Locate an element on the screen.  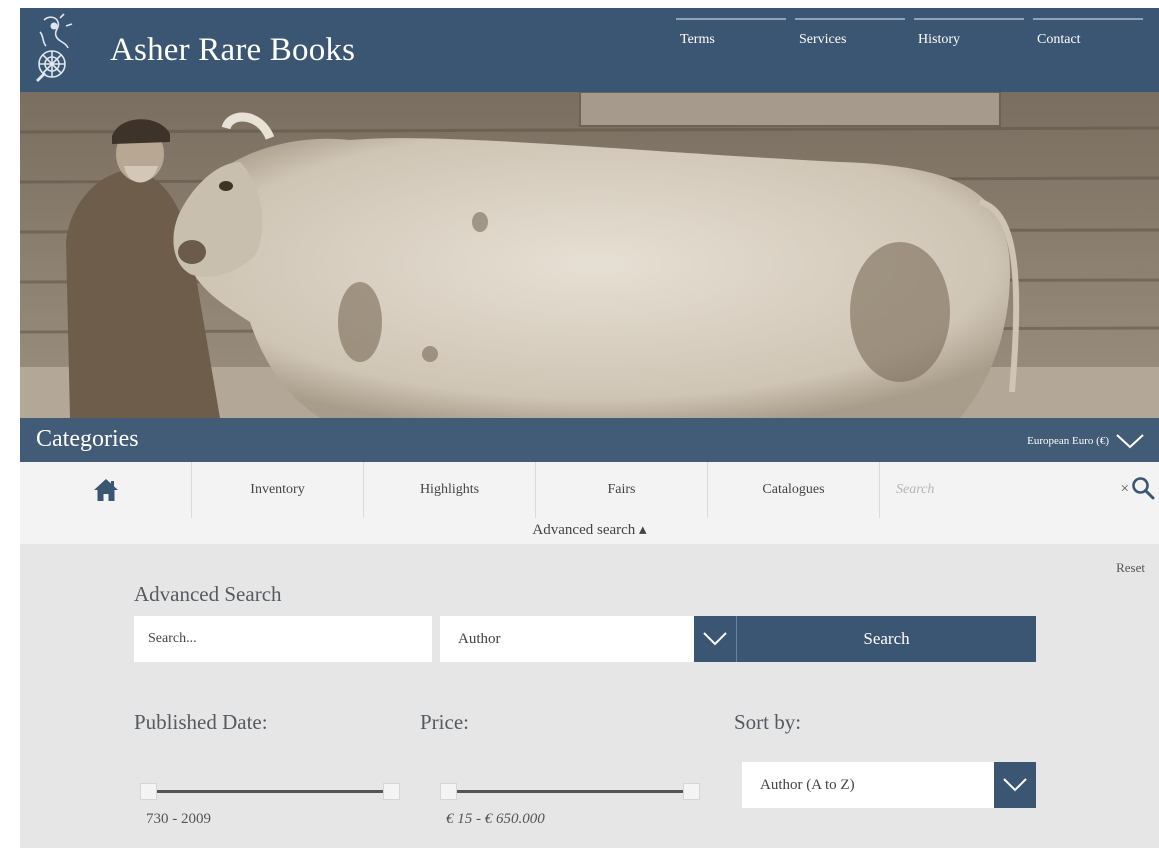
search-icon is located at coordinates (1143, 488).